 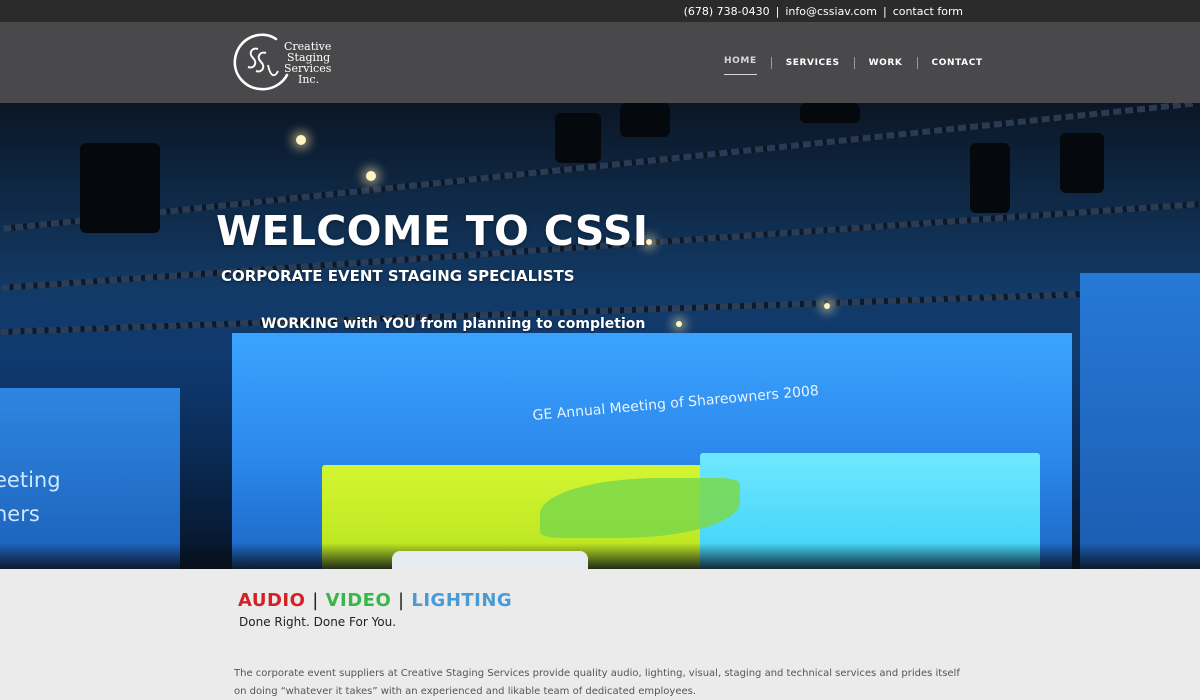 I want to click on hero-subtitle: CORPORATE EVENT STAGING SPECIALISTS, so click(x=398, y=276).